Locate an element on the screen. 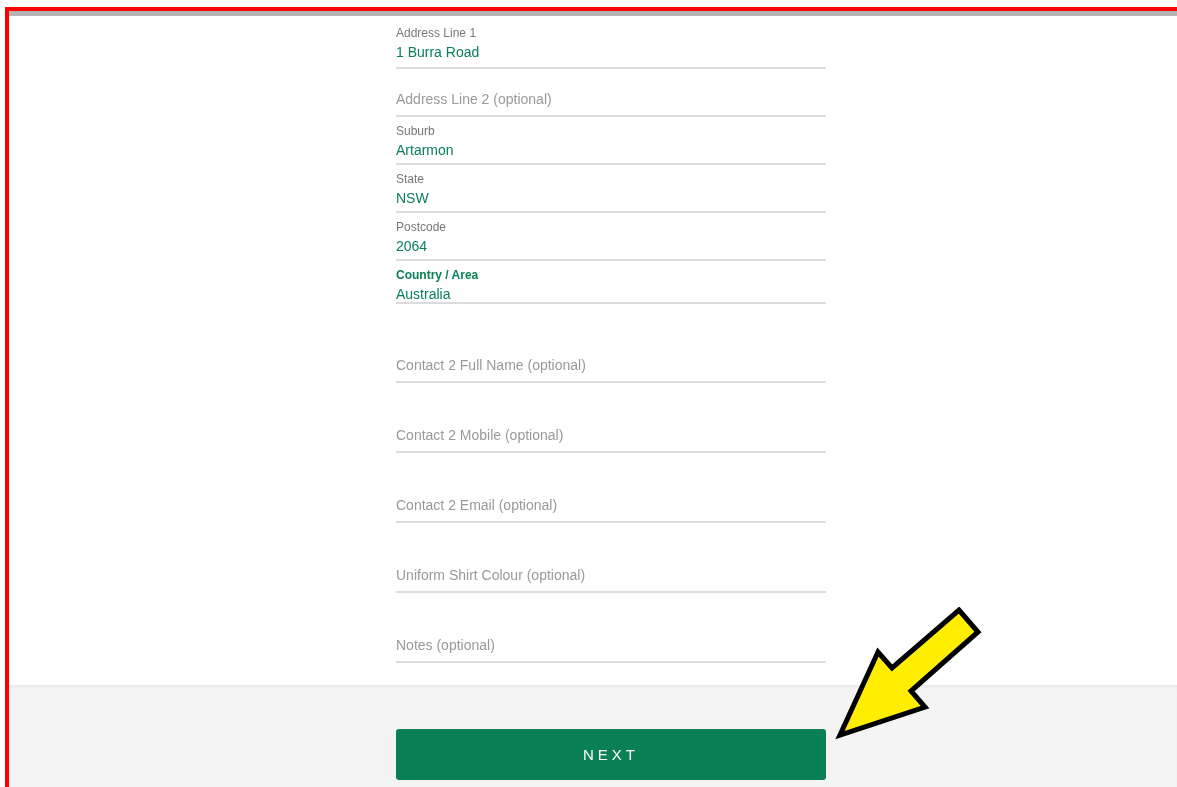  next-button: NEXT is located at coordinates (611, 754).